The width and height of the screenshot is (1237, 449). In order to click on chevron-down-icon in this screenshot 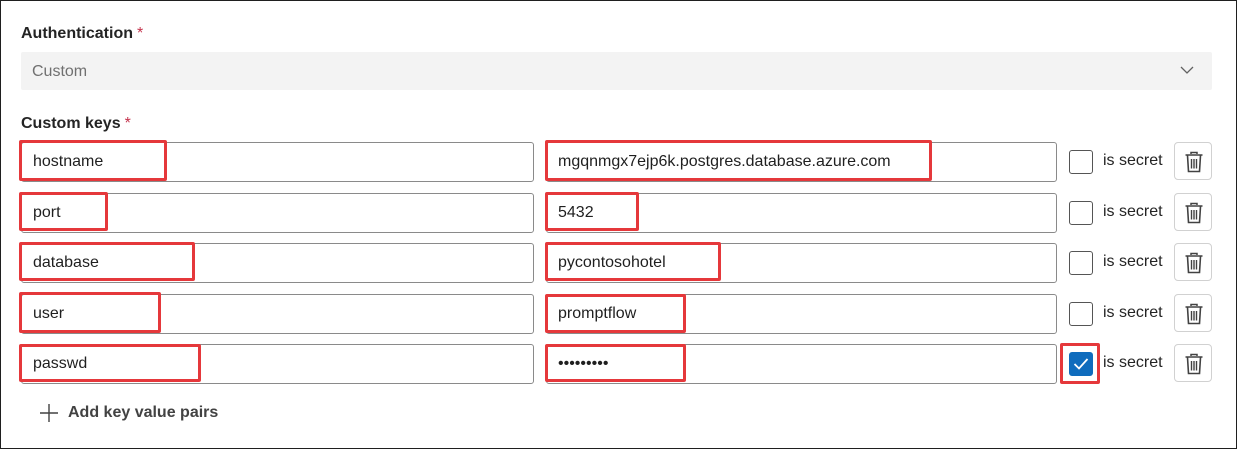, I will do `click(1187, 70)`.